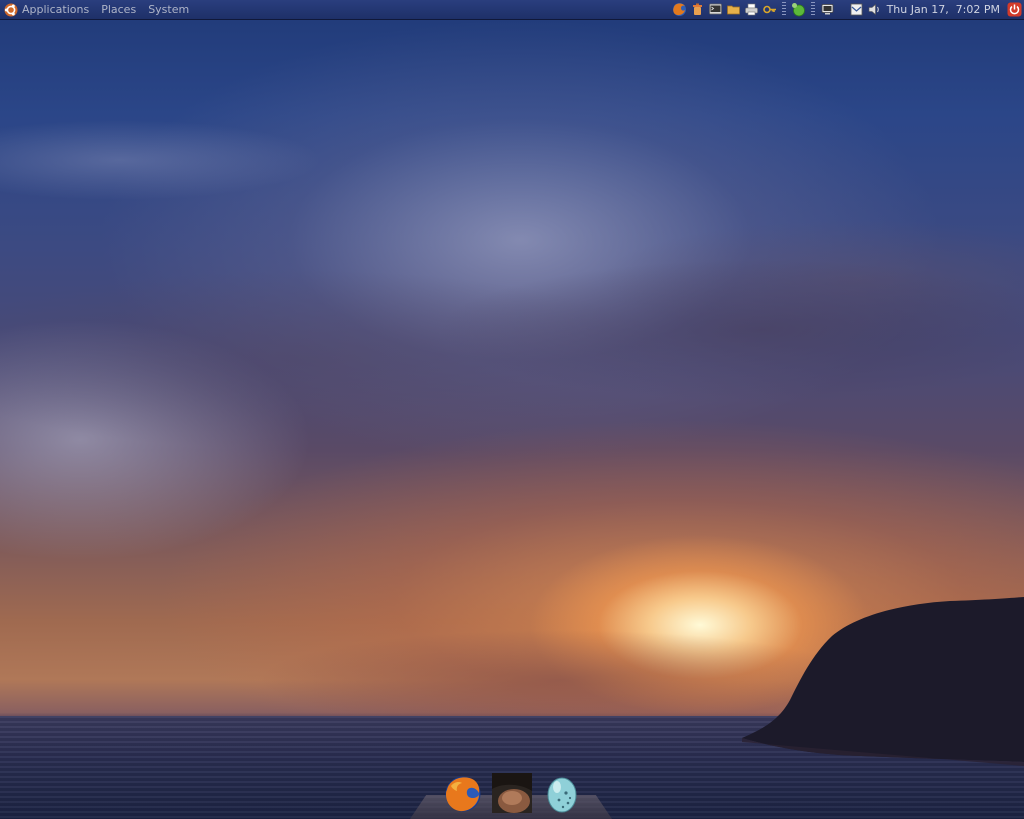 This screenshot has width=1024, height=819. What do you see at coordinates (11, 10) in the screenshot?
I see `ubuntu-logo-icon` at bounding box center [11, 10].